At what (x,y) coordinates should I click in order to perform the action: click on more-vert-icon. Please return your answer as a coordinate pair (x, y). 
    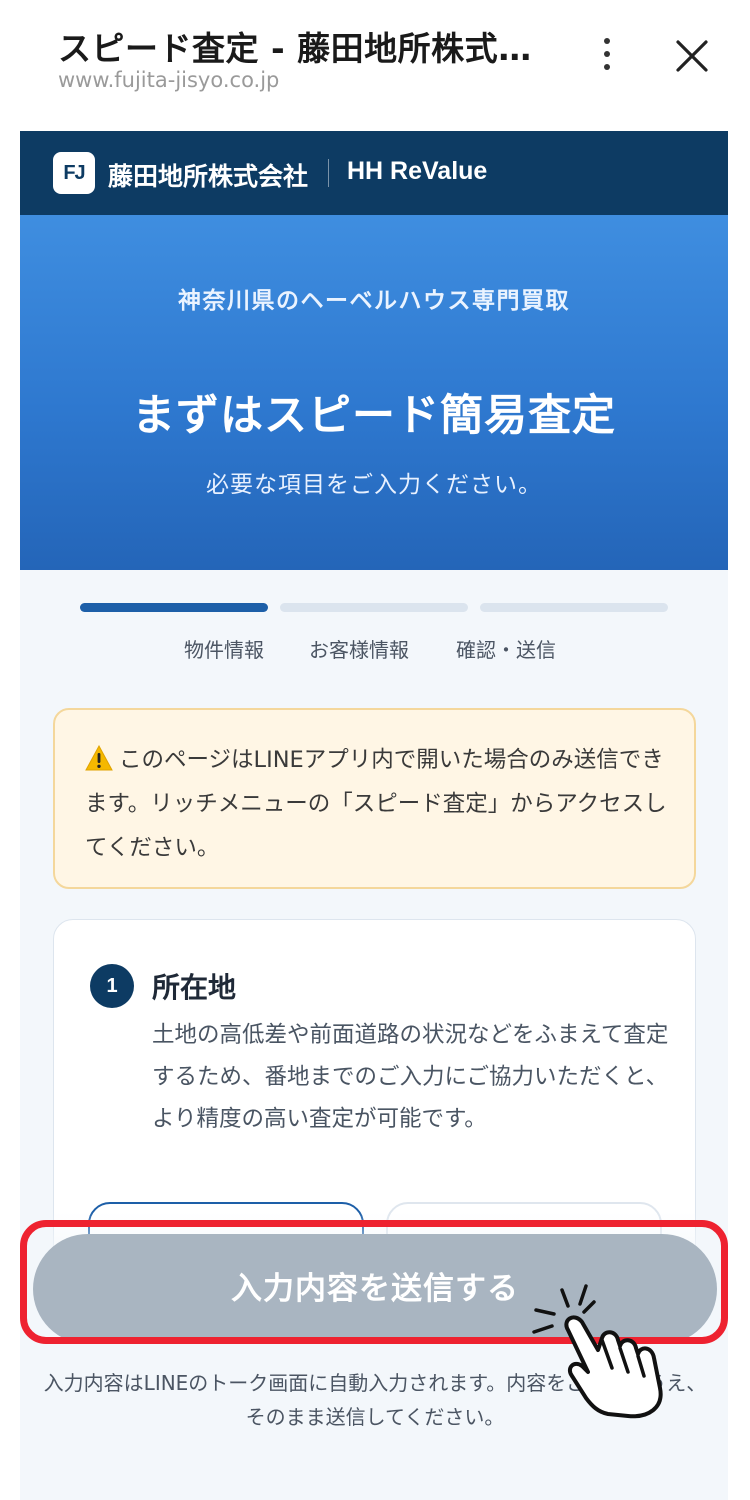
    Looking at the image, I should click on (607, 54).